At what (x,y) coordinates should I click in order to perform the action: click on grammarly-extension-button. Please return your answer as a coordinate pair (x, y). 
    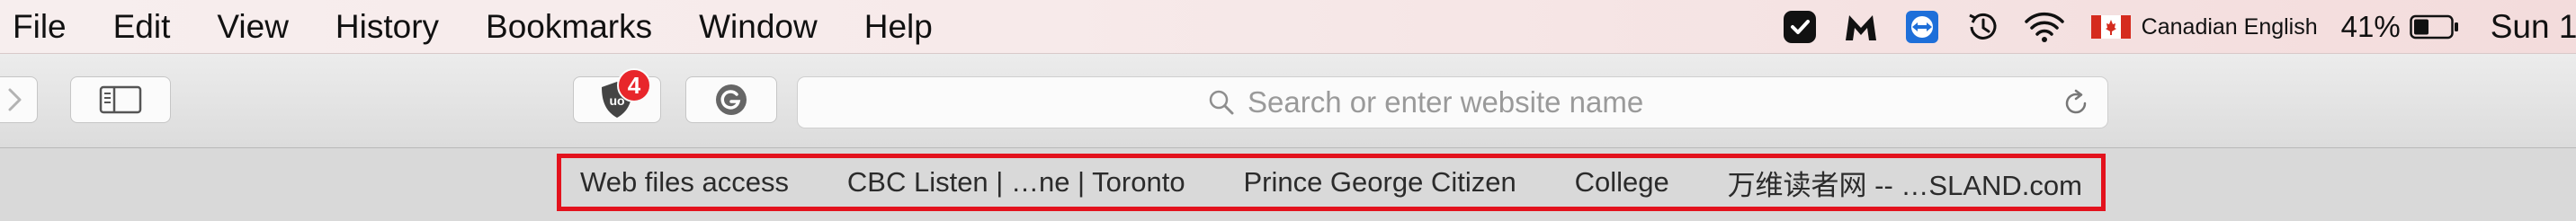
    Looking at the image, I should click on (731, 99).